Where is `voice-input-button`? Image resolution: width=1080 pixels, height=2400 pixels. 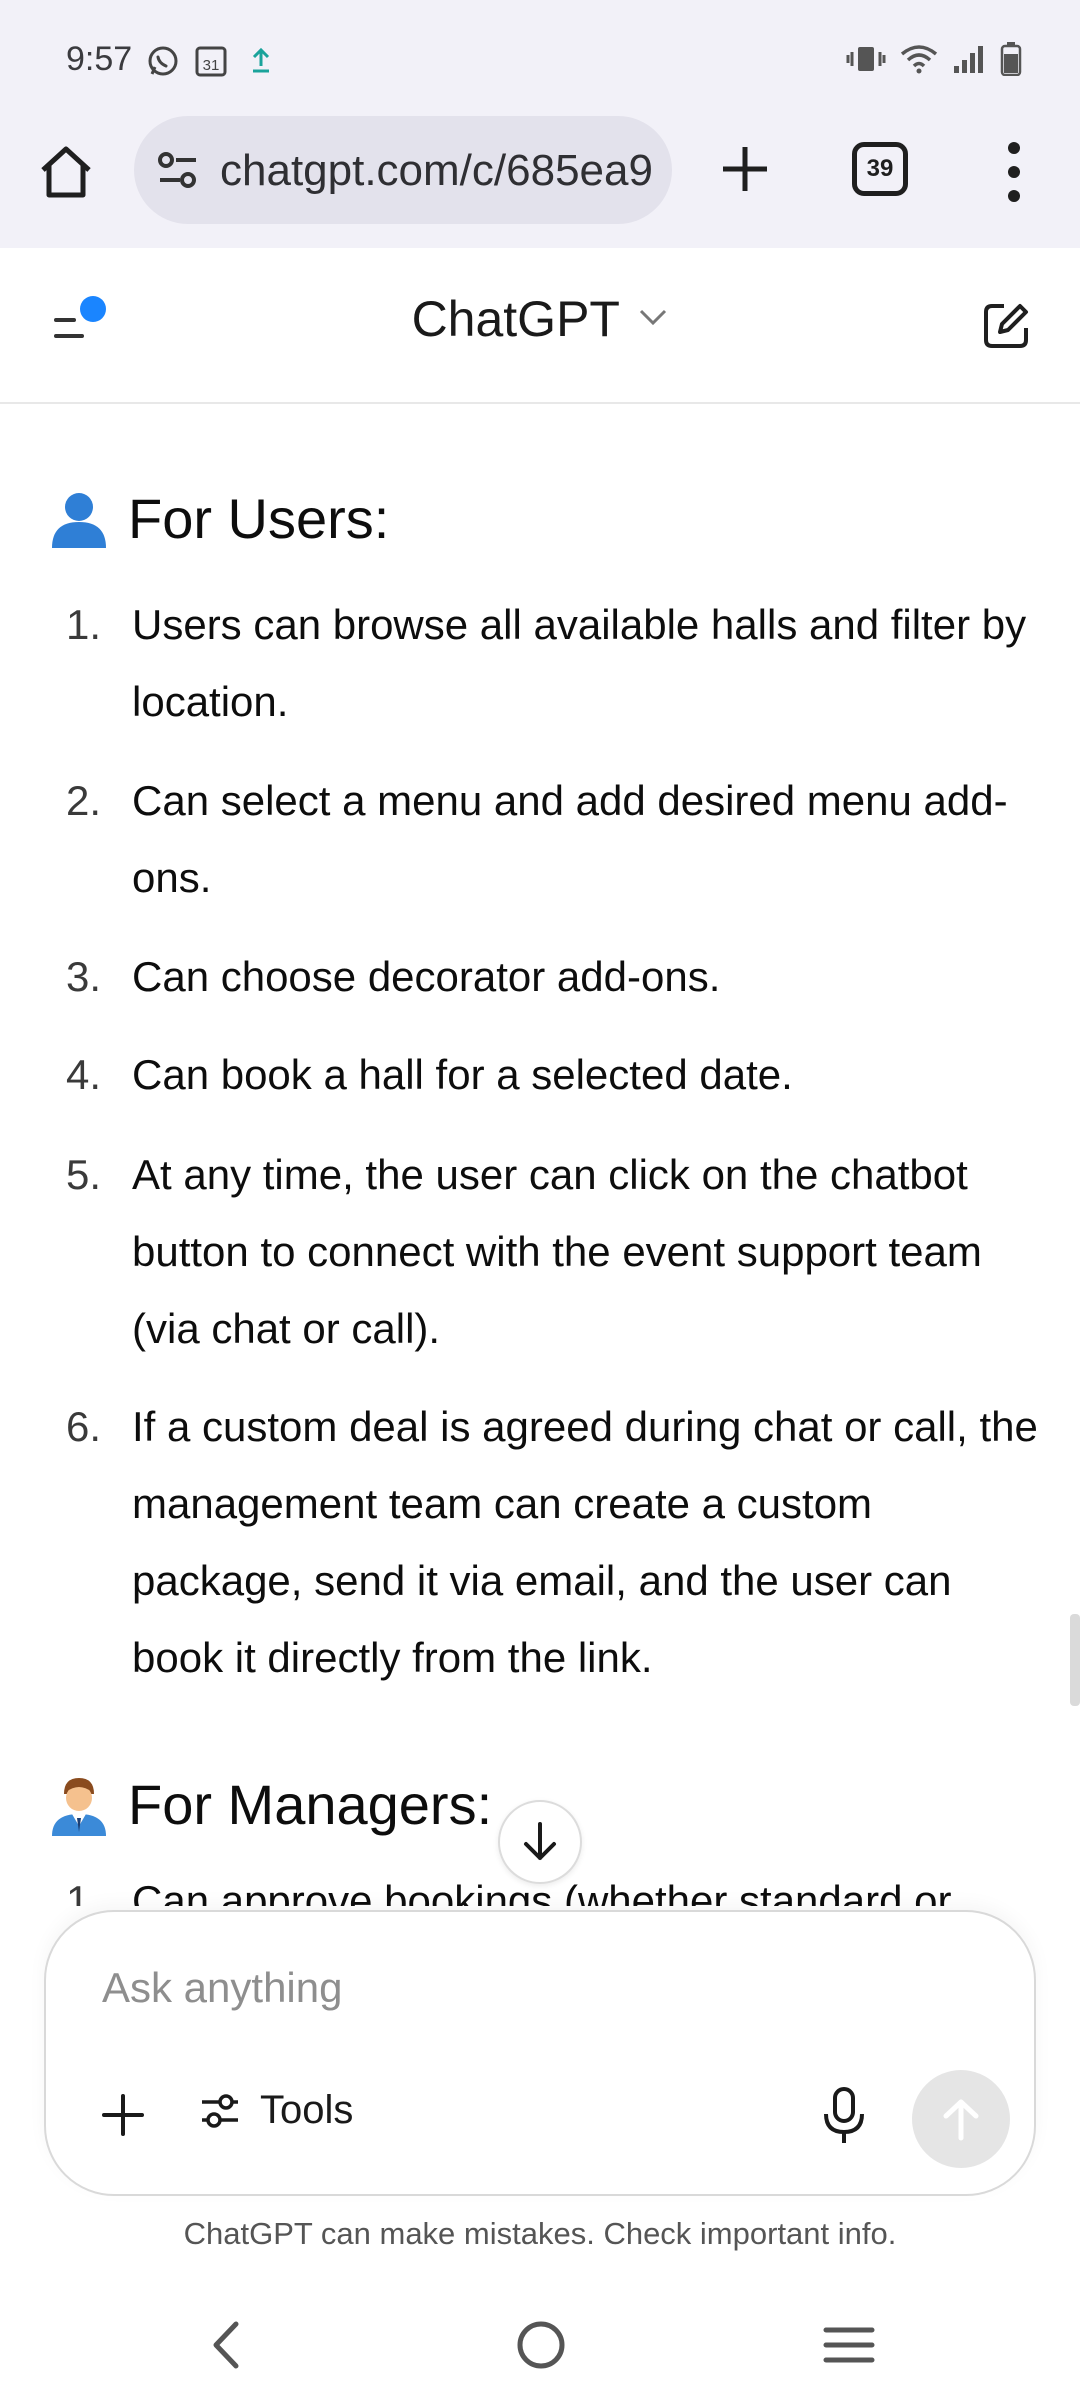 voice-input-button is located at coordinates (844, 2116).